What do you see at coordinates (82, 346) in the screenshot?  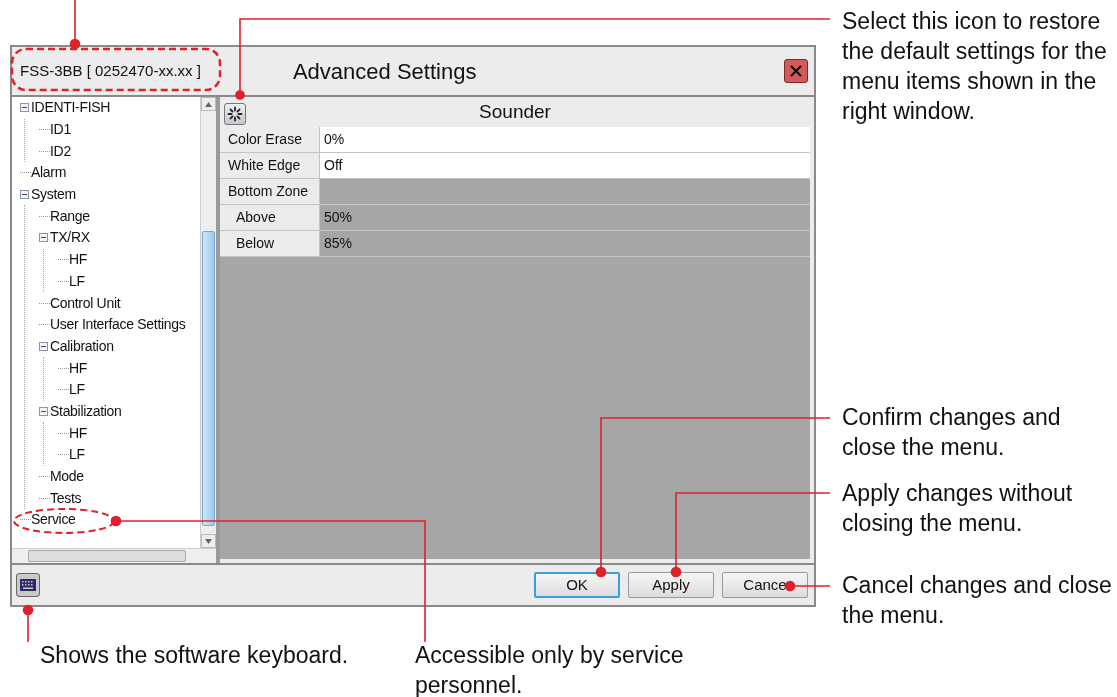 I see `tree-item: Calibration` at bounding box center [82, 346].